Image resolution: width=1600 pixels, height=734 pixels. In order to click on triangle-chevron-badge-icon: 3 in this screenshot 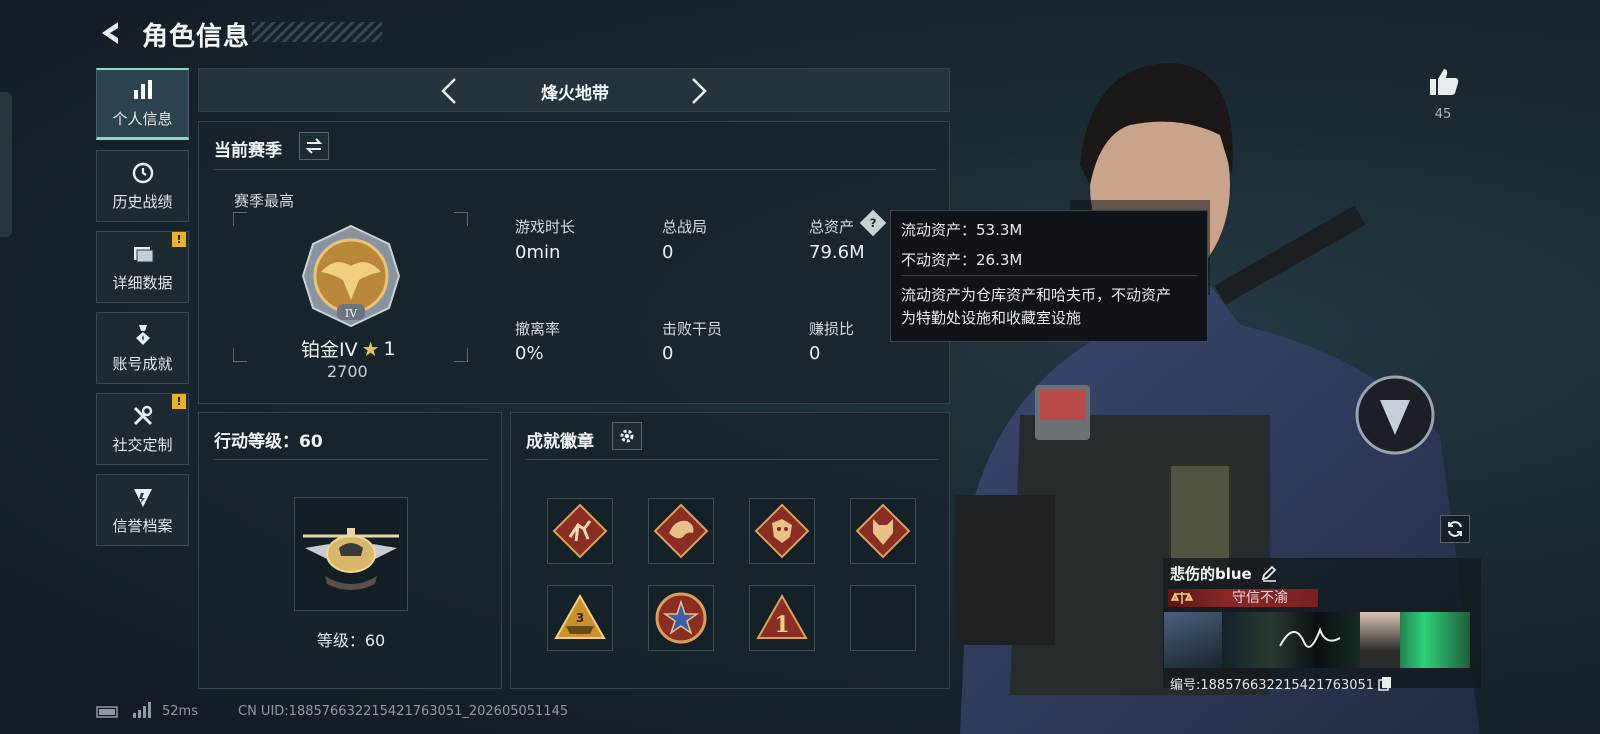, I will do `click(580, 618)`.